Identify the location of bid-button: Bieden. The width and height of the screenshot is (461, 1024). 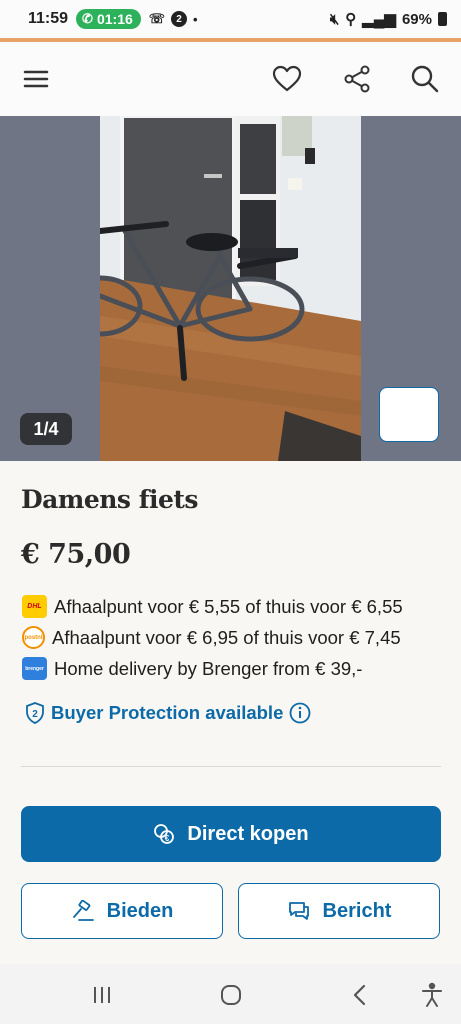
(122, 911).